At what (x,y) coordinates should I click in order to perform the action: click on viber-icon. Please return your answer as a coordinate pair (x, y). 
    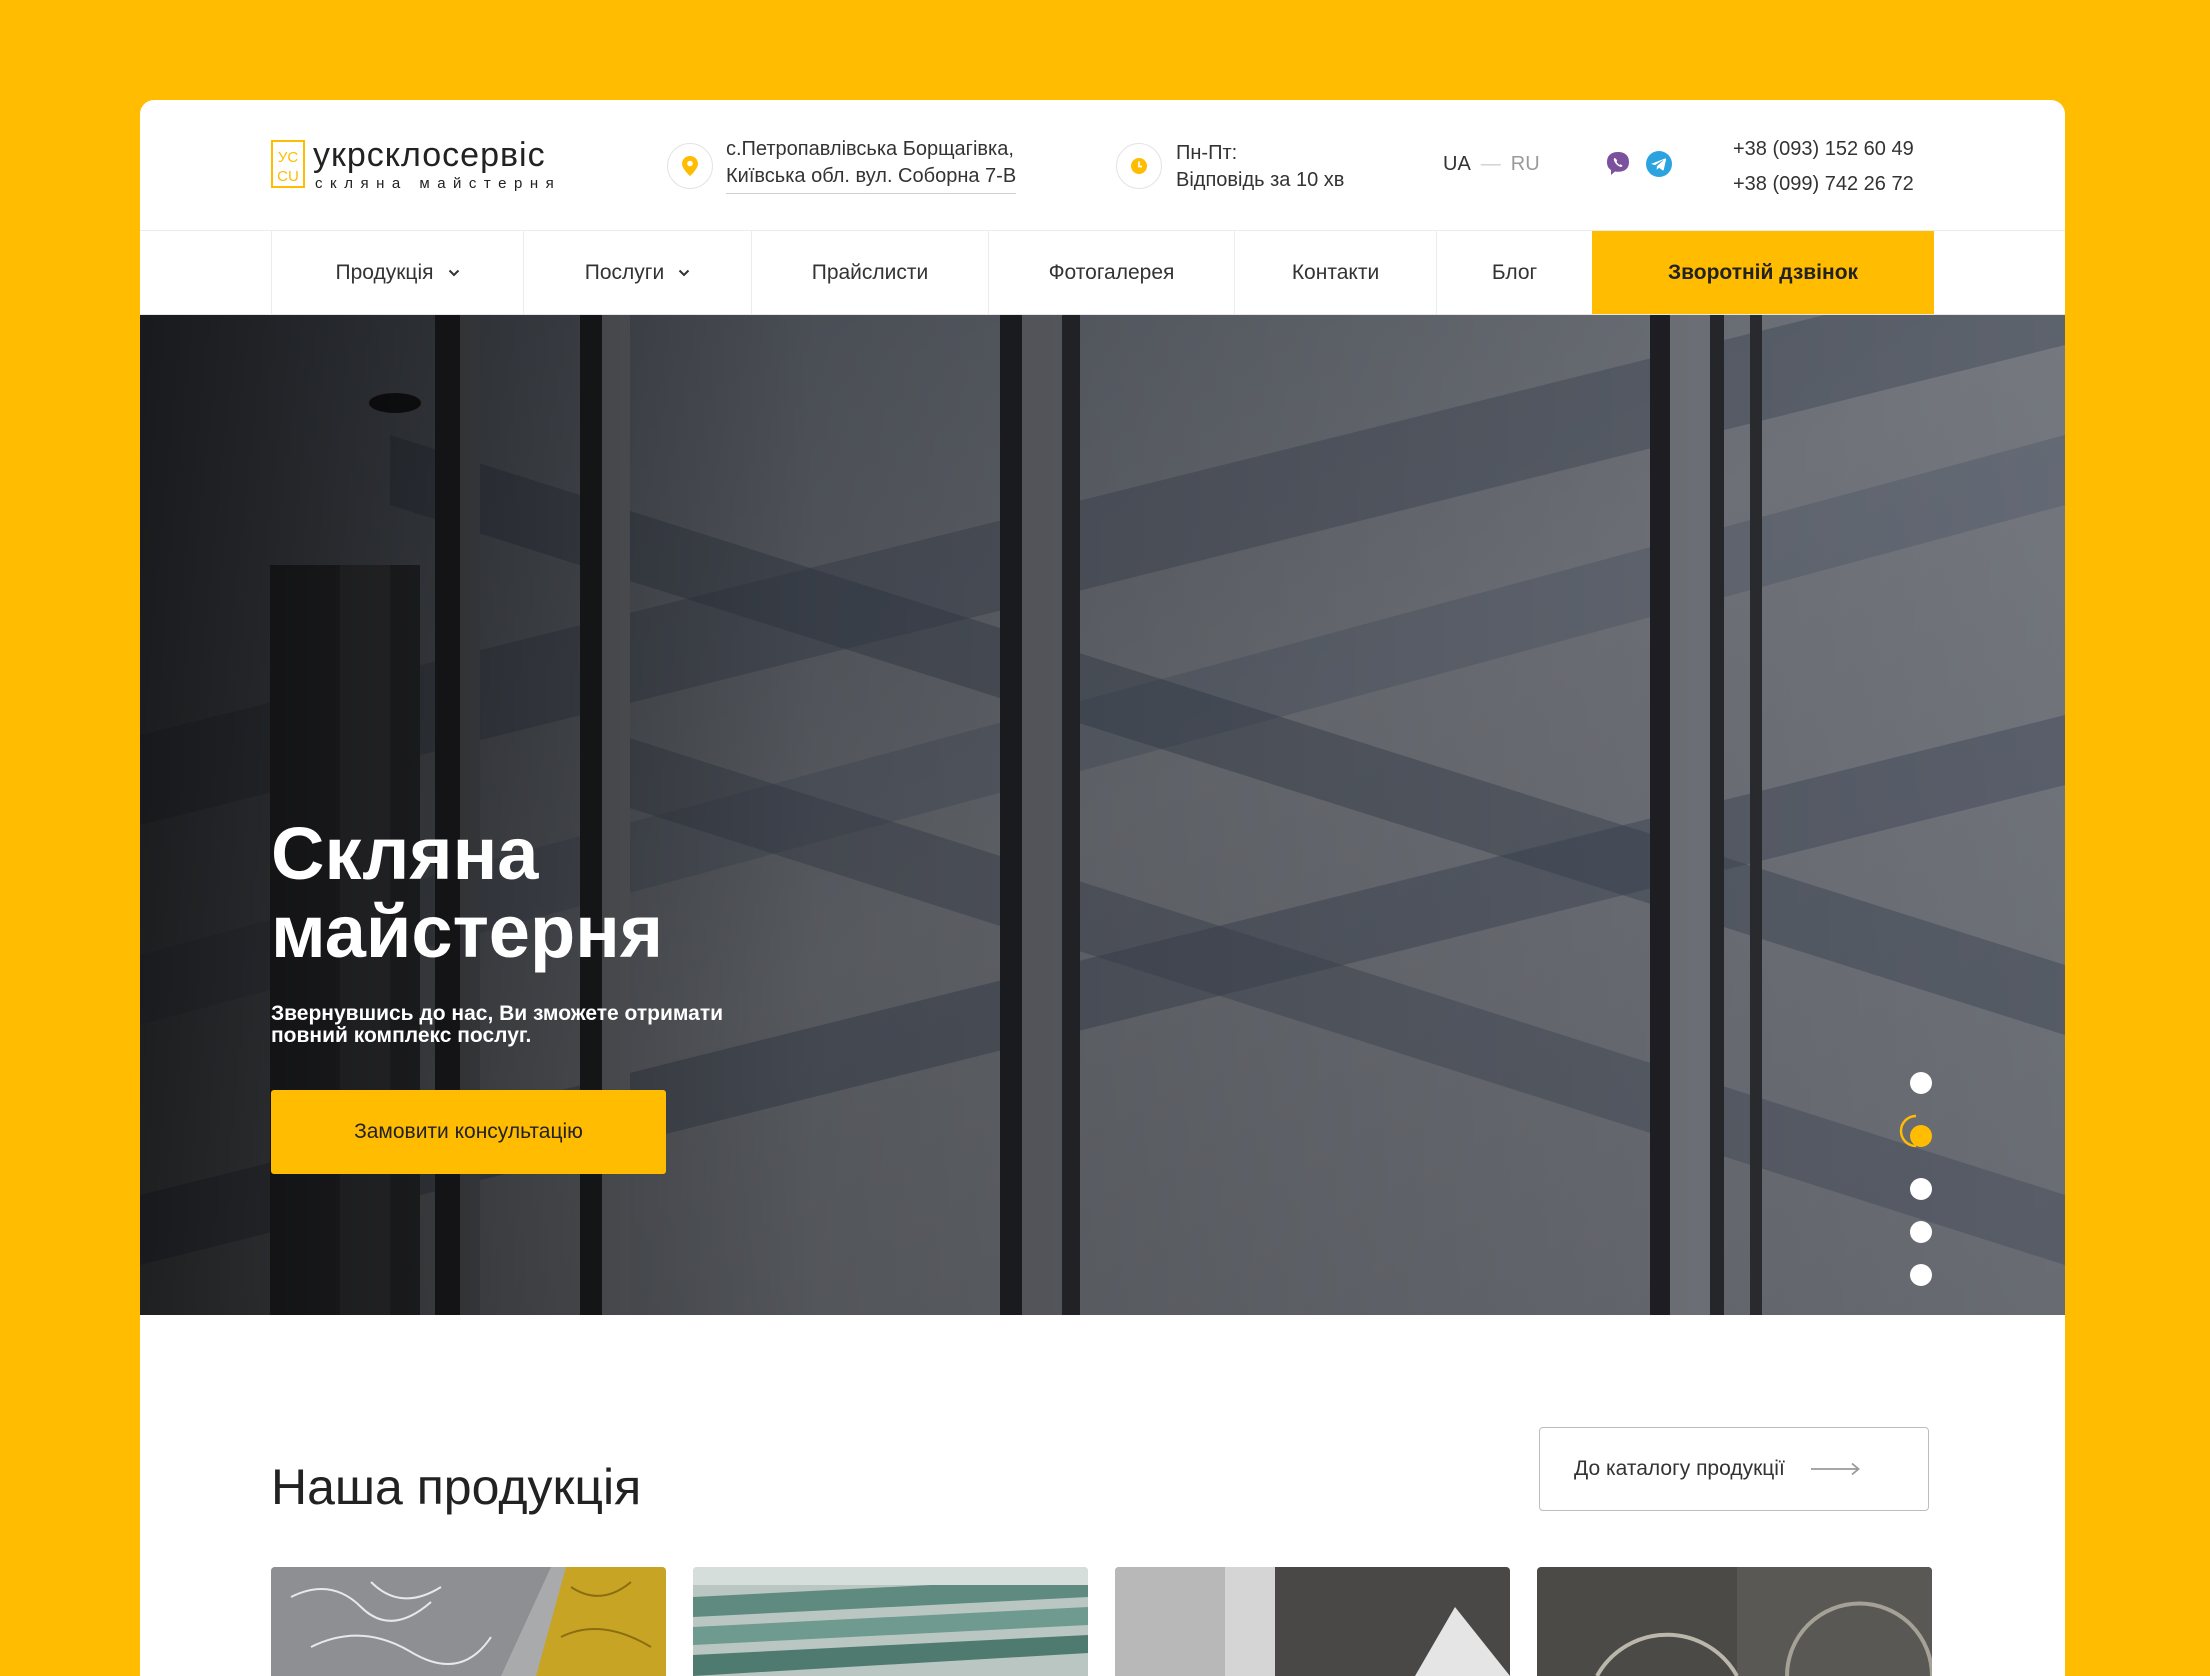
    Looking at the image, I should click on (1618, 164).